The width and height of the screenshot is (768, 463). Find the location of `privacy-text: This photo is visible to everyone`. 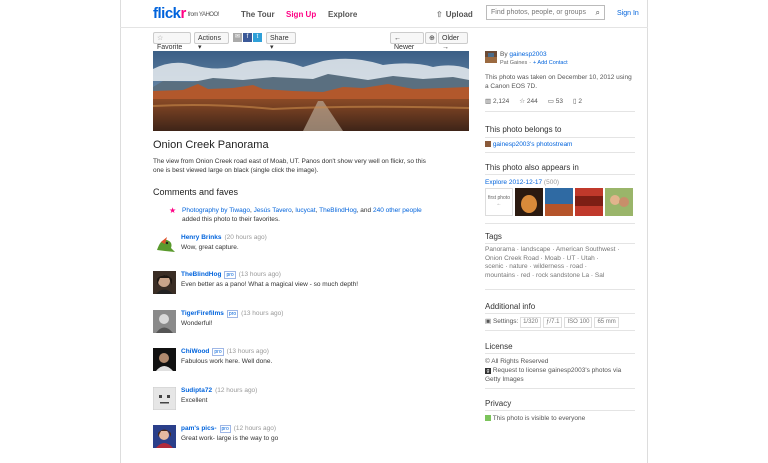

privacy-text: This photo is visible to everyone is located at coordinates (539, 418).